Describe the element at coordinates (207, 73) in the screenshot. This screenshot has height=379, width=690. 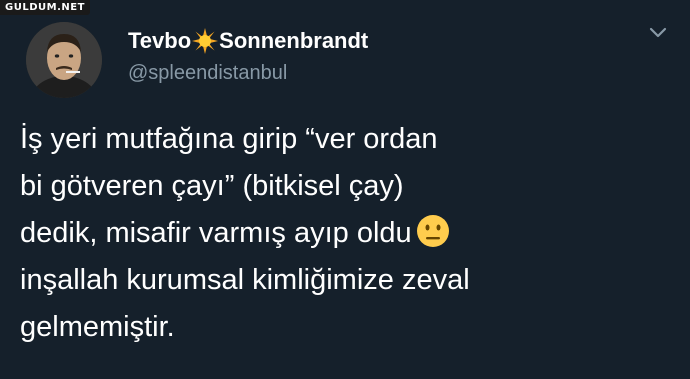
I see `user-handle: @spleendistanbul` at that location.